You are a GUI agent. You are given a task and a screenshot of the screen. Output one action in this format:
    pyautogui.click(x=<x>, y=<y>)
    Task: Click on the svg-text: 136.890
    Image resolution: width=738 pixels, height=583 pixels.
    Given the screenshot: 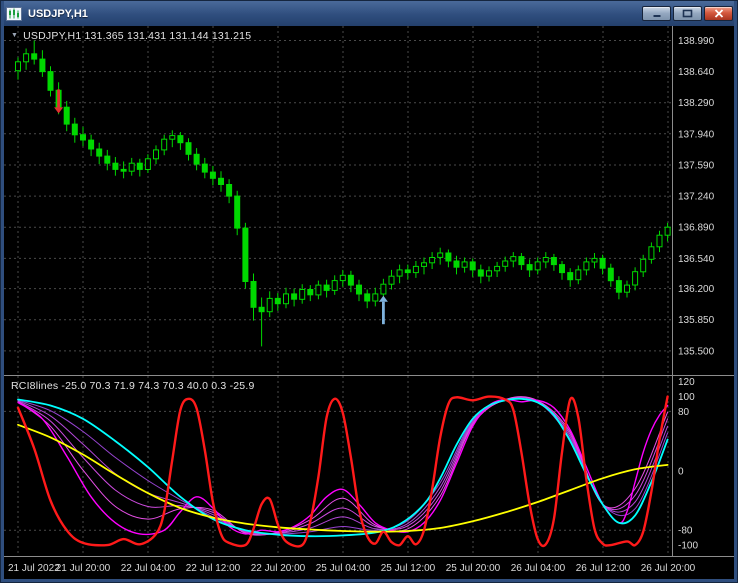 What is the action you would take?
    pyautogui.click(x=696, y=228)
    